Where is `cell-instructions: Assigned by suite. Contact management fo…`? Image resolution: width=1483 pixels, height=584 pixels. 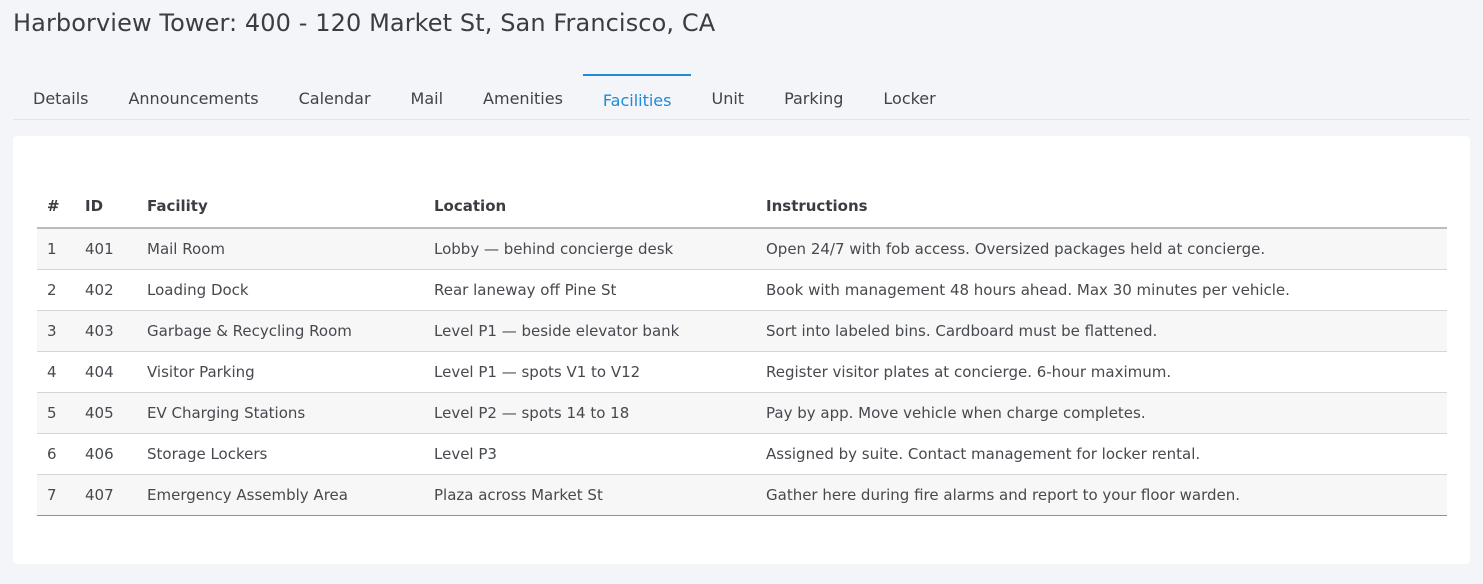 cell-instructions: Assigned by suite. Contact management fo… is located at coordinates (1101, 454).